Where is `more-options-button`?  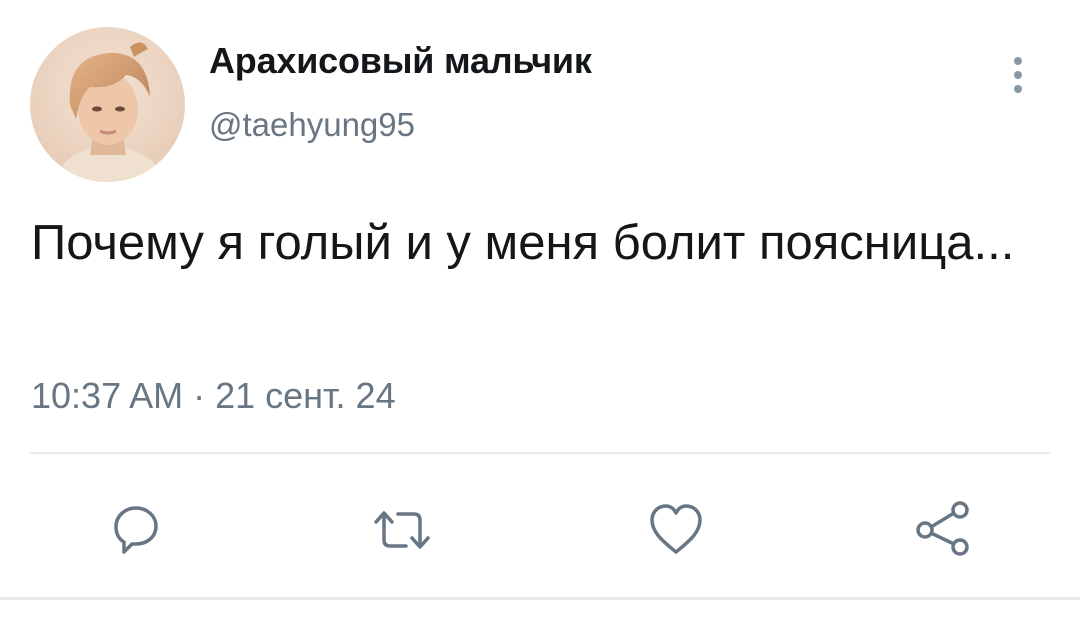 more-options-button is located at coordinates (1018, 75).